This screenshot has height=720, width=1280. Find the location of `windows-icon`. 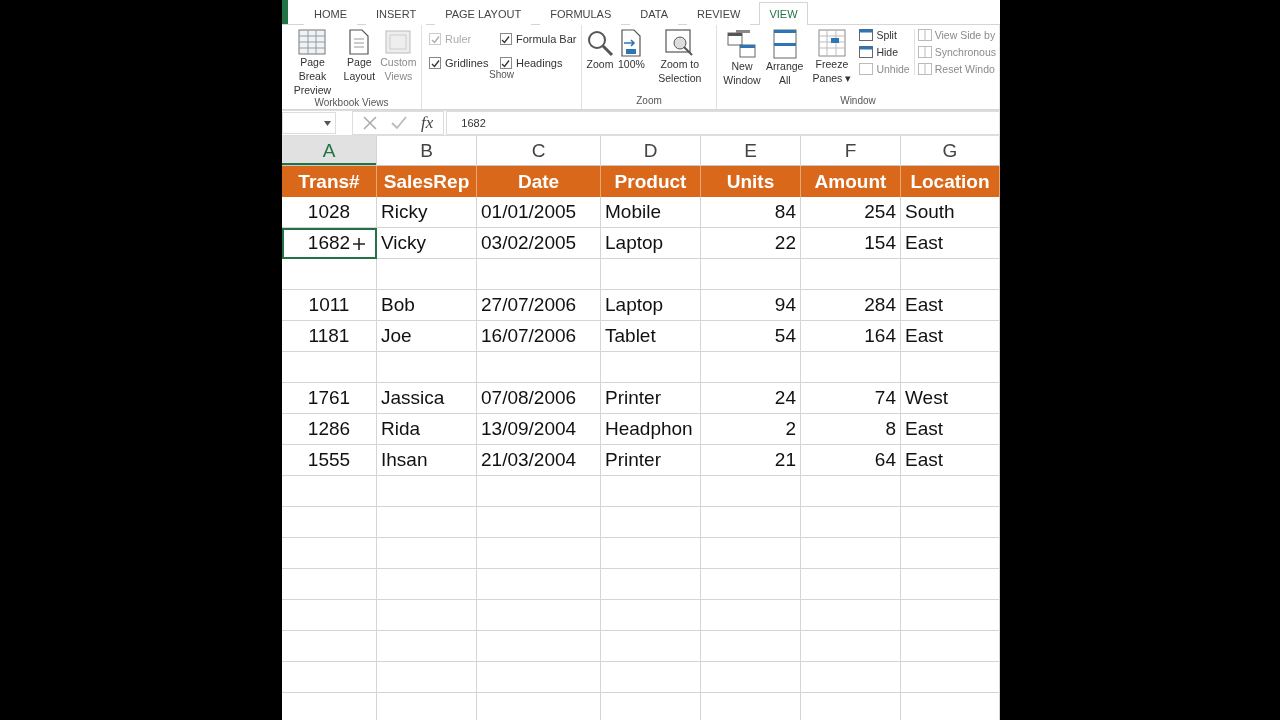

windows-icon is located at coordinates (742, 44).